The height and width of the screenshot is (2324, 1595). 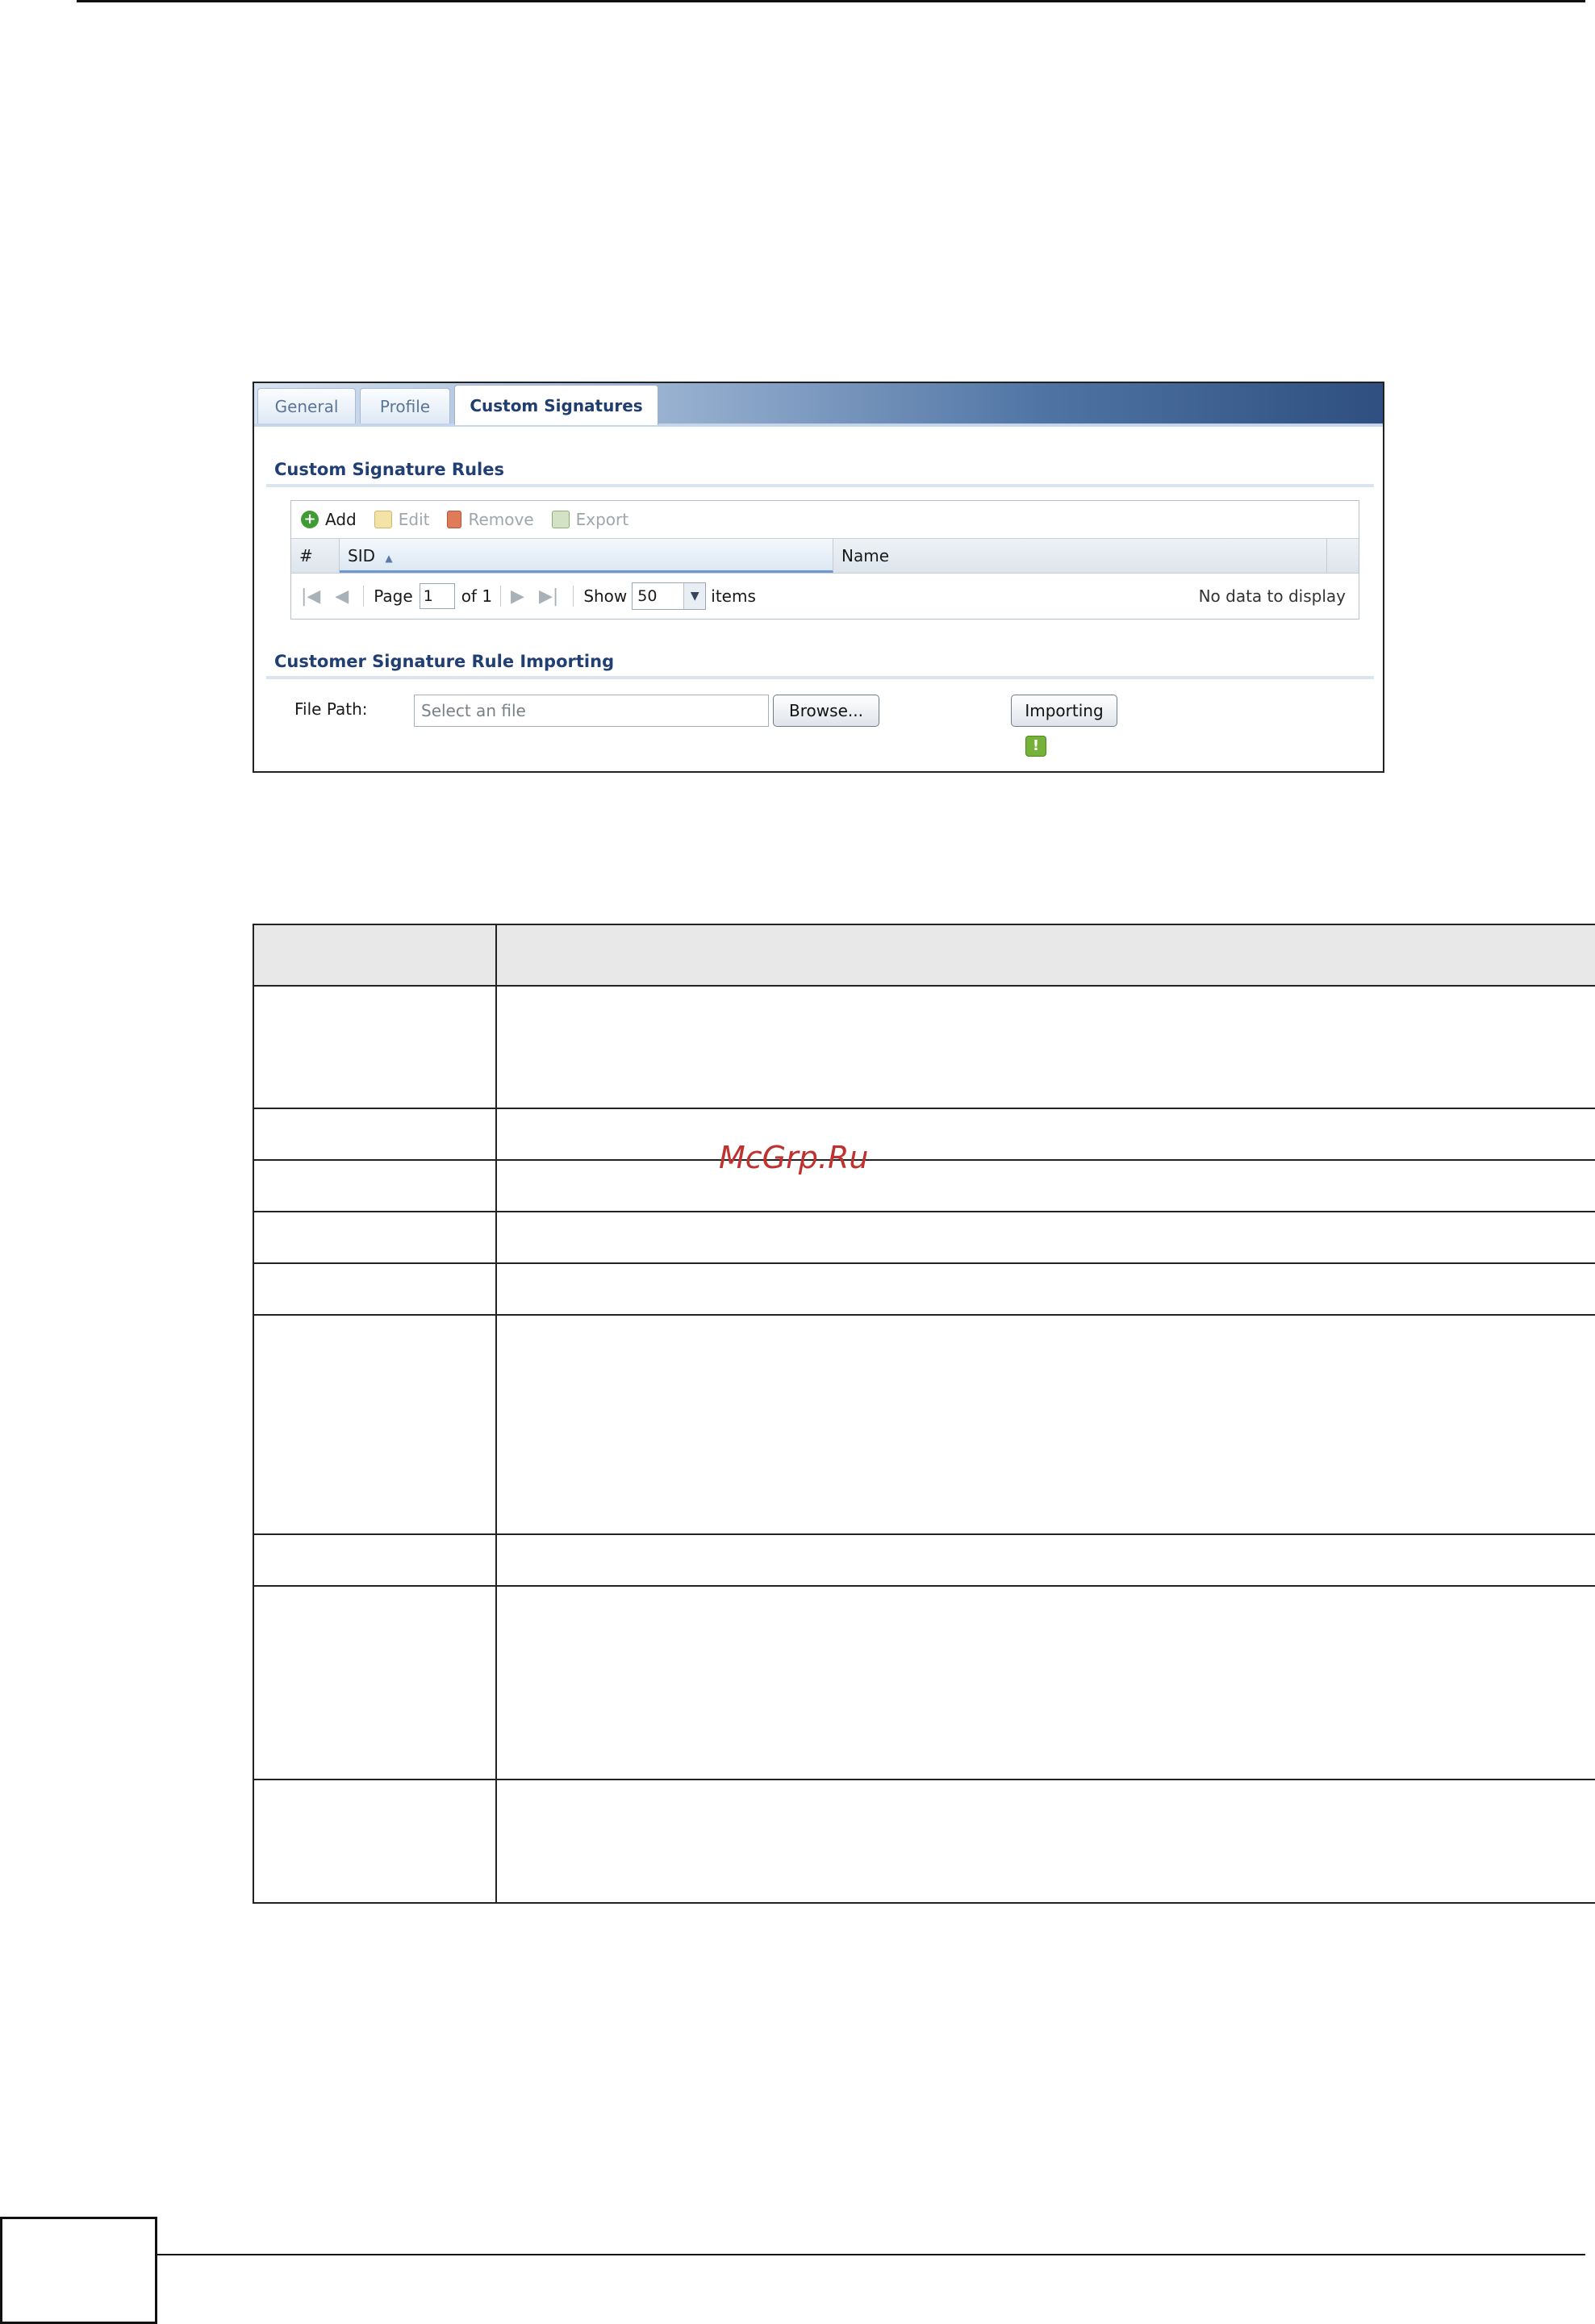 What do you see at coordinates (586, 556) in the screenshot?
I see `column-header-sid: SID ▲` at bounding box center [586, 556].